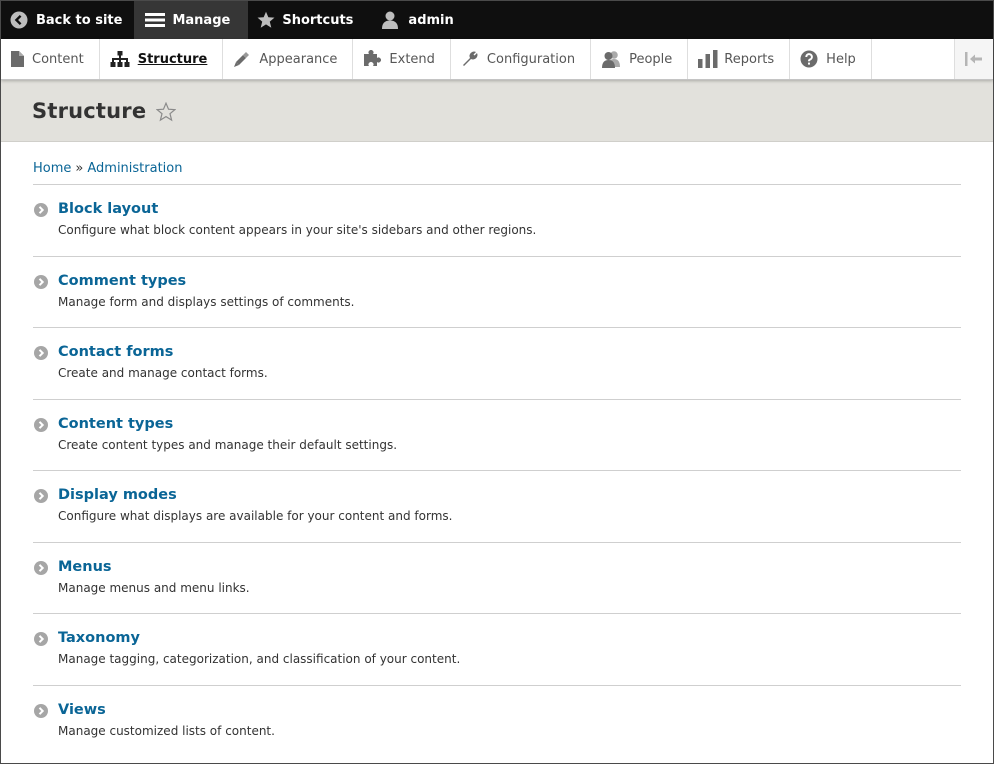 The image size is (994, 764). I want to click on menu-people: People, so click(640, 59).